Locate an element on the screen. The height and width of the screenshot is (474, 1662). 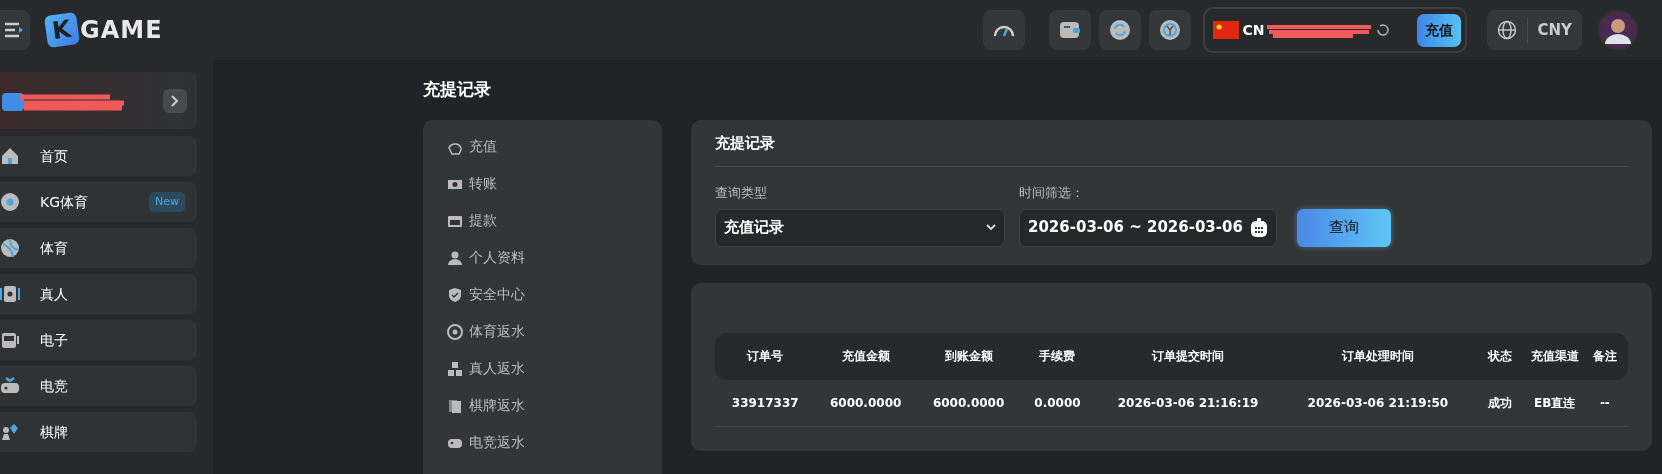
table-cell: EB直连 is located at coordinates (1554, 403).